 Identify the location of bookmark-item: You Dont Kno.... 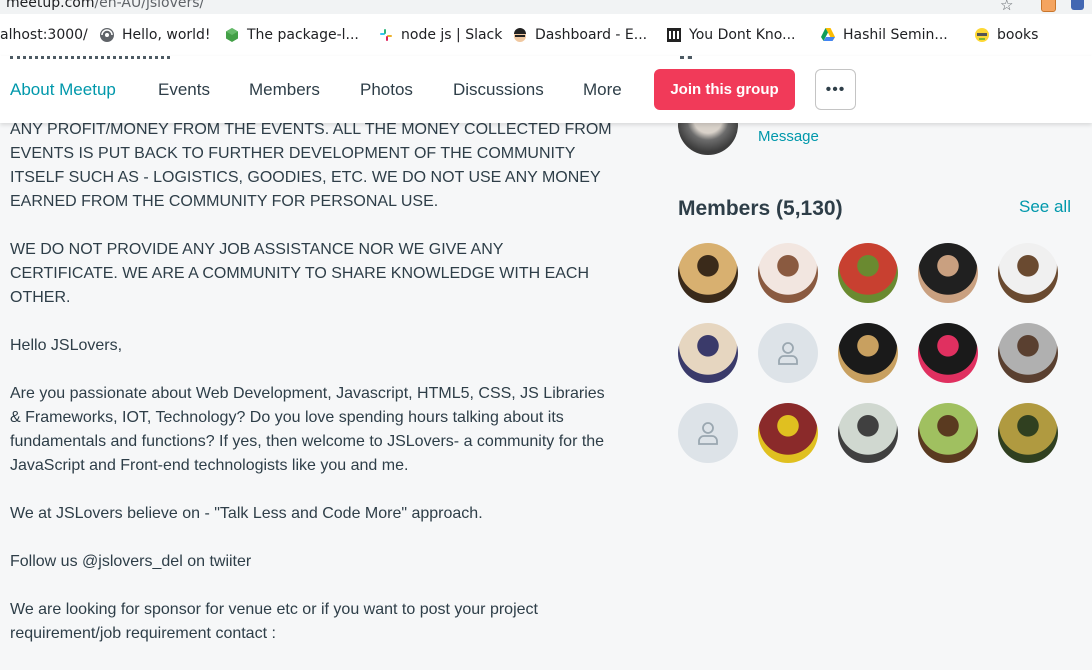
(730, 35).